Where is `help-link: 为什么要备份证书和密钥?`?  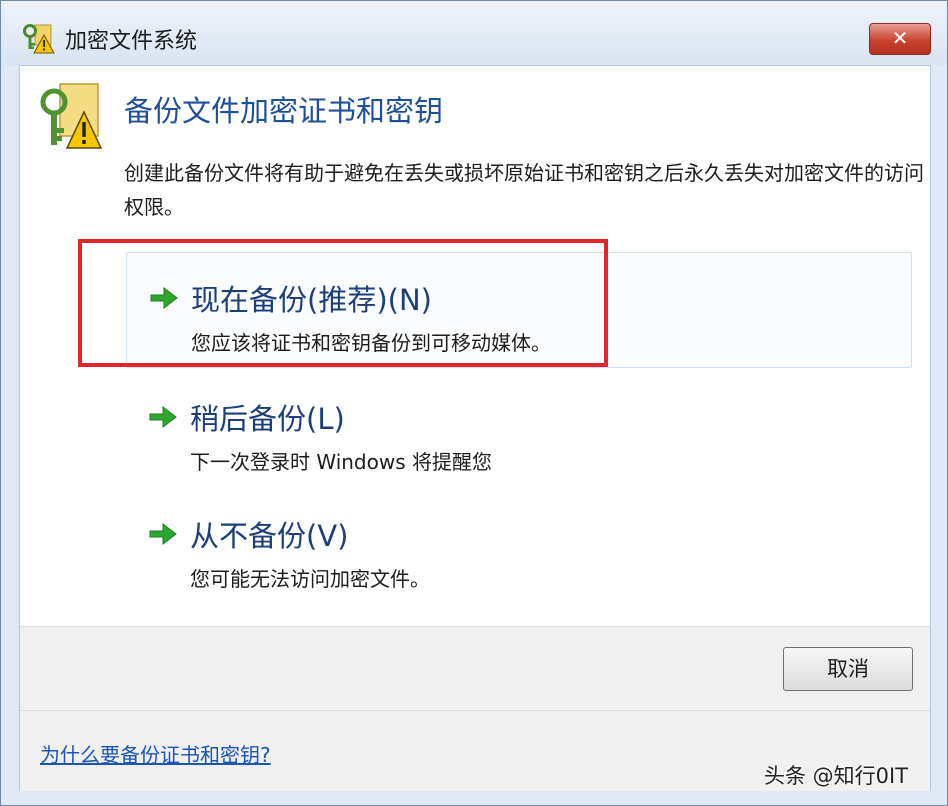 help-link: 为什么要备份证书和密钥? is located at coordinates (155, 753).